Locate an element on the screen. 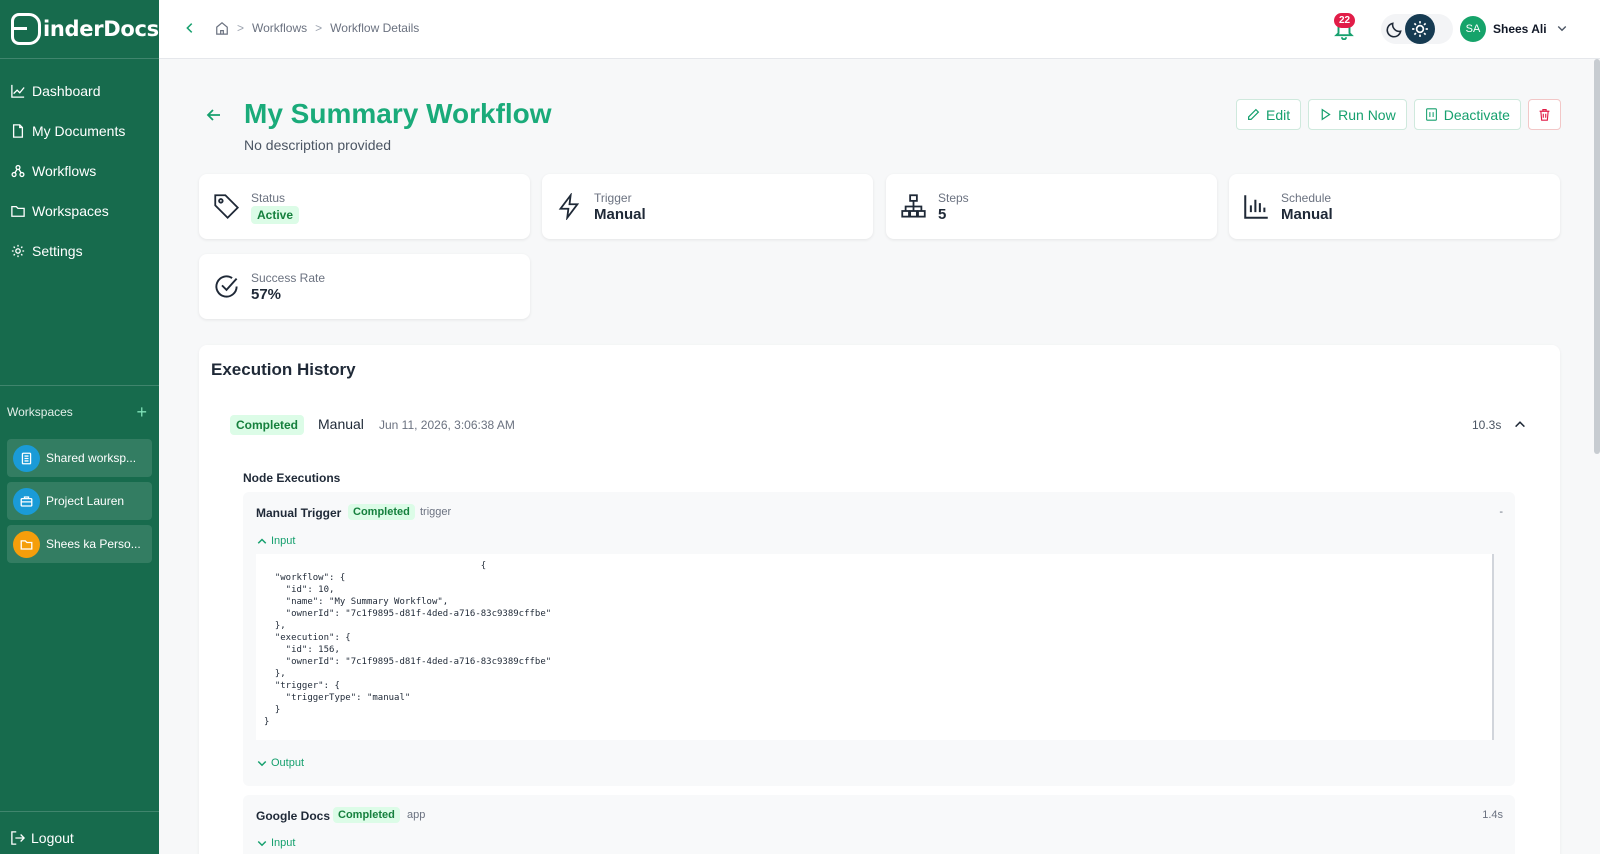  breadcrumb: > Workflows > Workflow Details is located at coordinates (301, 28).